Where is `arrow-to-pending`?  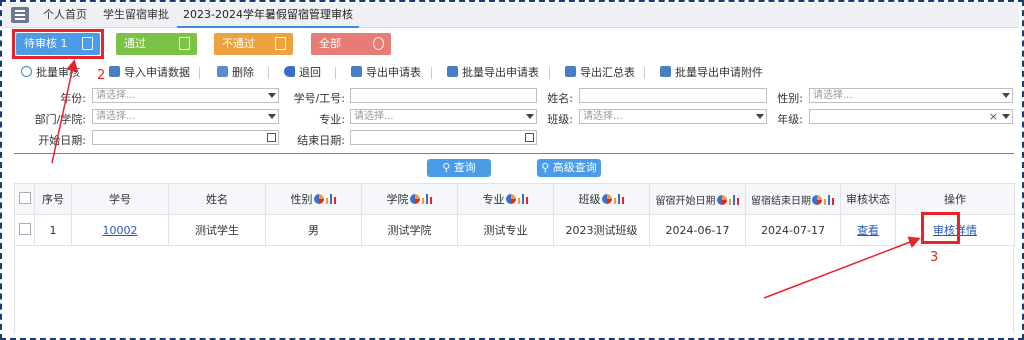
arrow-to-pending is located at coordinates (64, 111).